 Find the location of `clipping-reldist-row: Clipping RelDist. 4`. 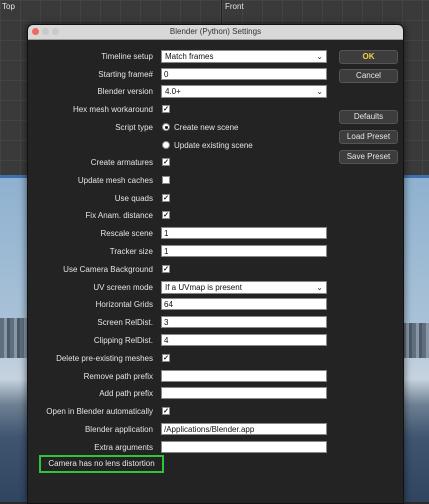

clipping-reldist-row: Clipping RelDist. 4 is located at coordinates (215, 341).